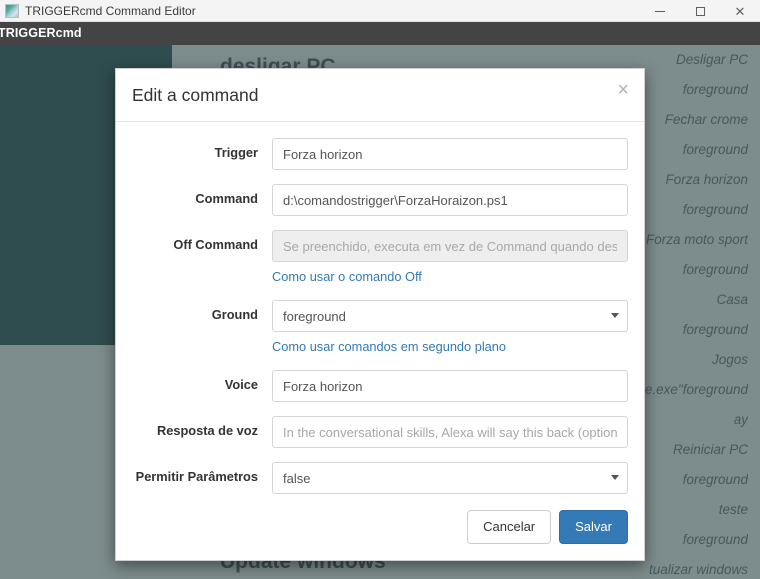 The image size is (760, 579). What do you see at coordinates (110, 10) in the screenshot?
I see `window-title: TRIGGERcmd Command Editor` at bounding box center [110, 10].